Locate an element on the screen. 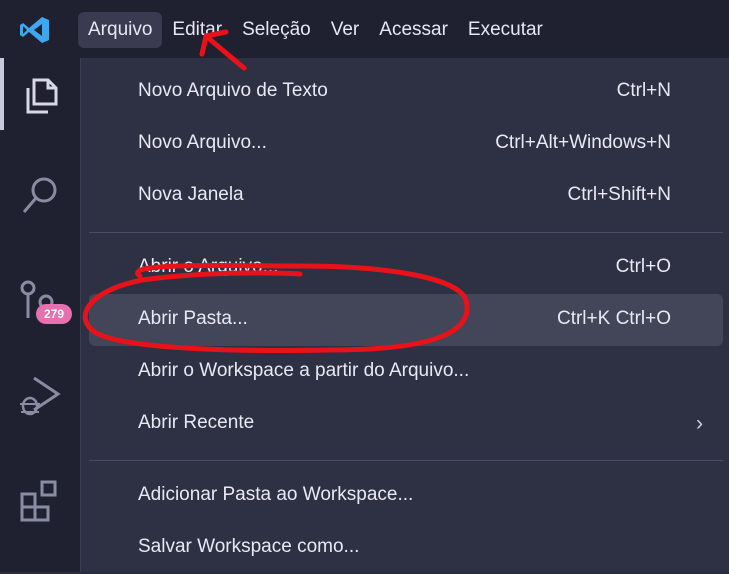  activity-source-control: 279 is located at coordinates (42, 298).